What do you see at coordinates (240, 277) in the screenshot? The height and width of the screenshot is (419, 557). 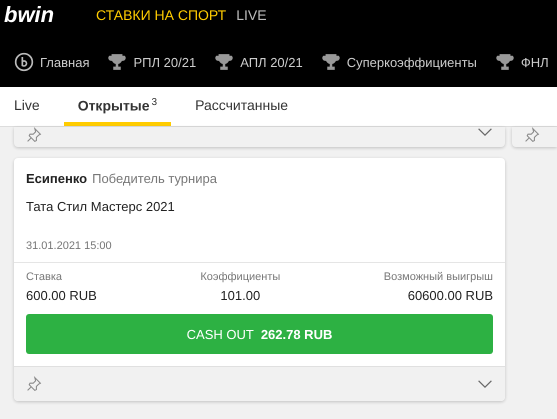 I see `field-label: Коэффициенты` at bounding box center [240, 277].